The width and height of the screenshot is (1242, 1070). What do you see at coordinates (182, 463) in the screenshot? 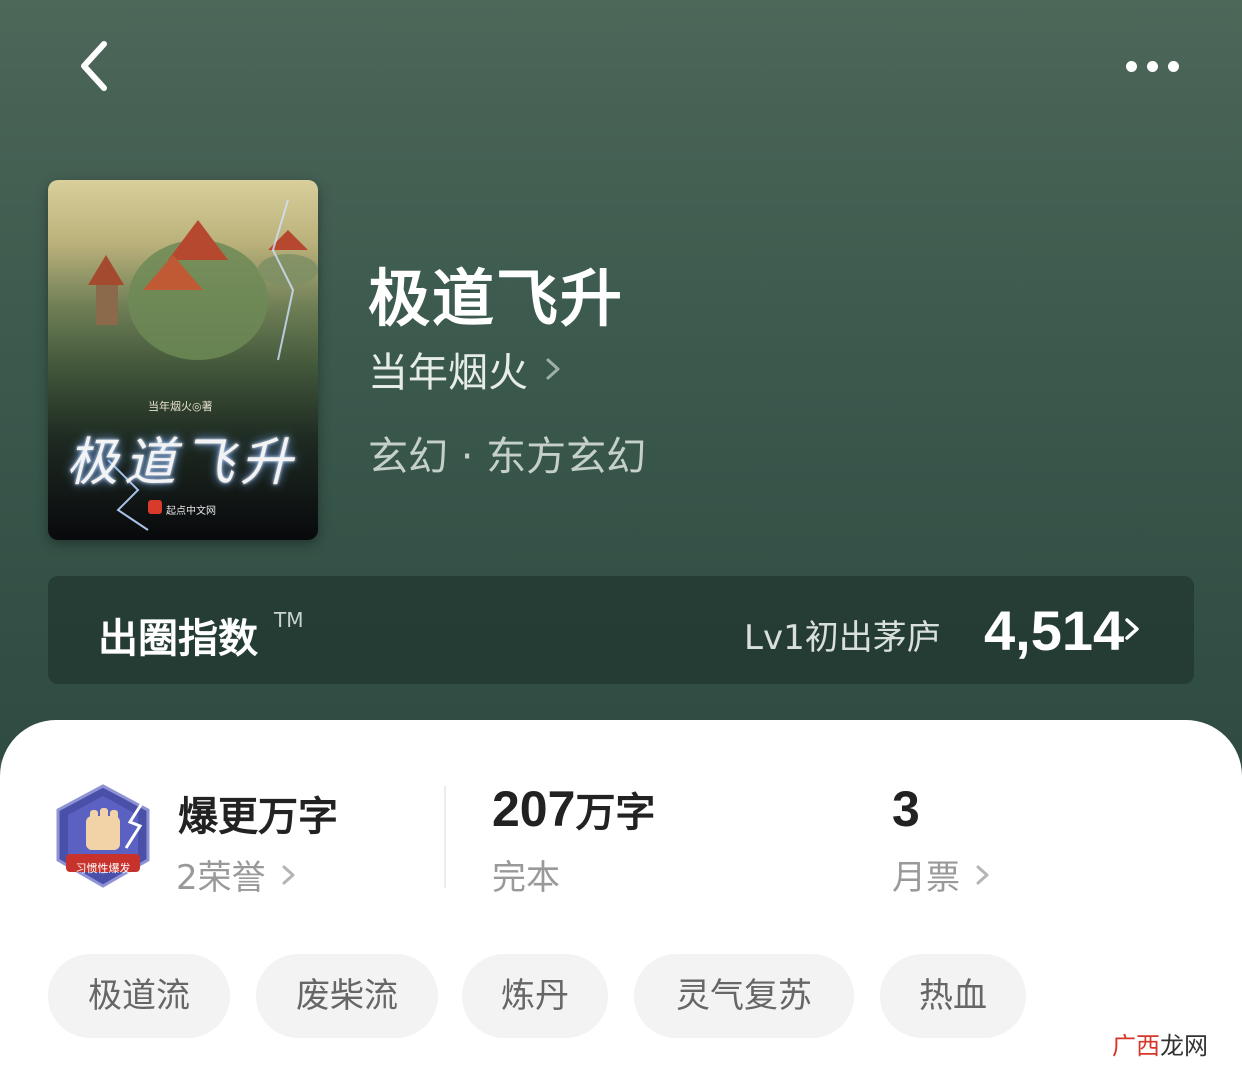
I see `cover-title: 极道飞升` at bounding box center [182, 463].